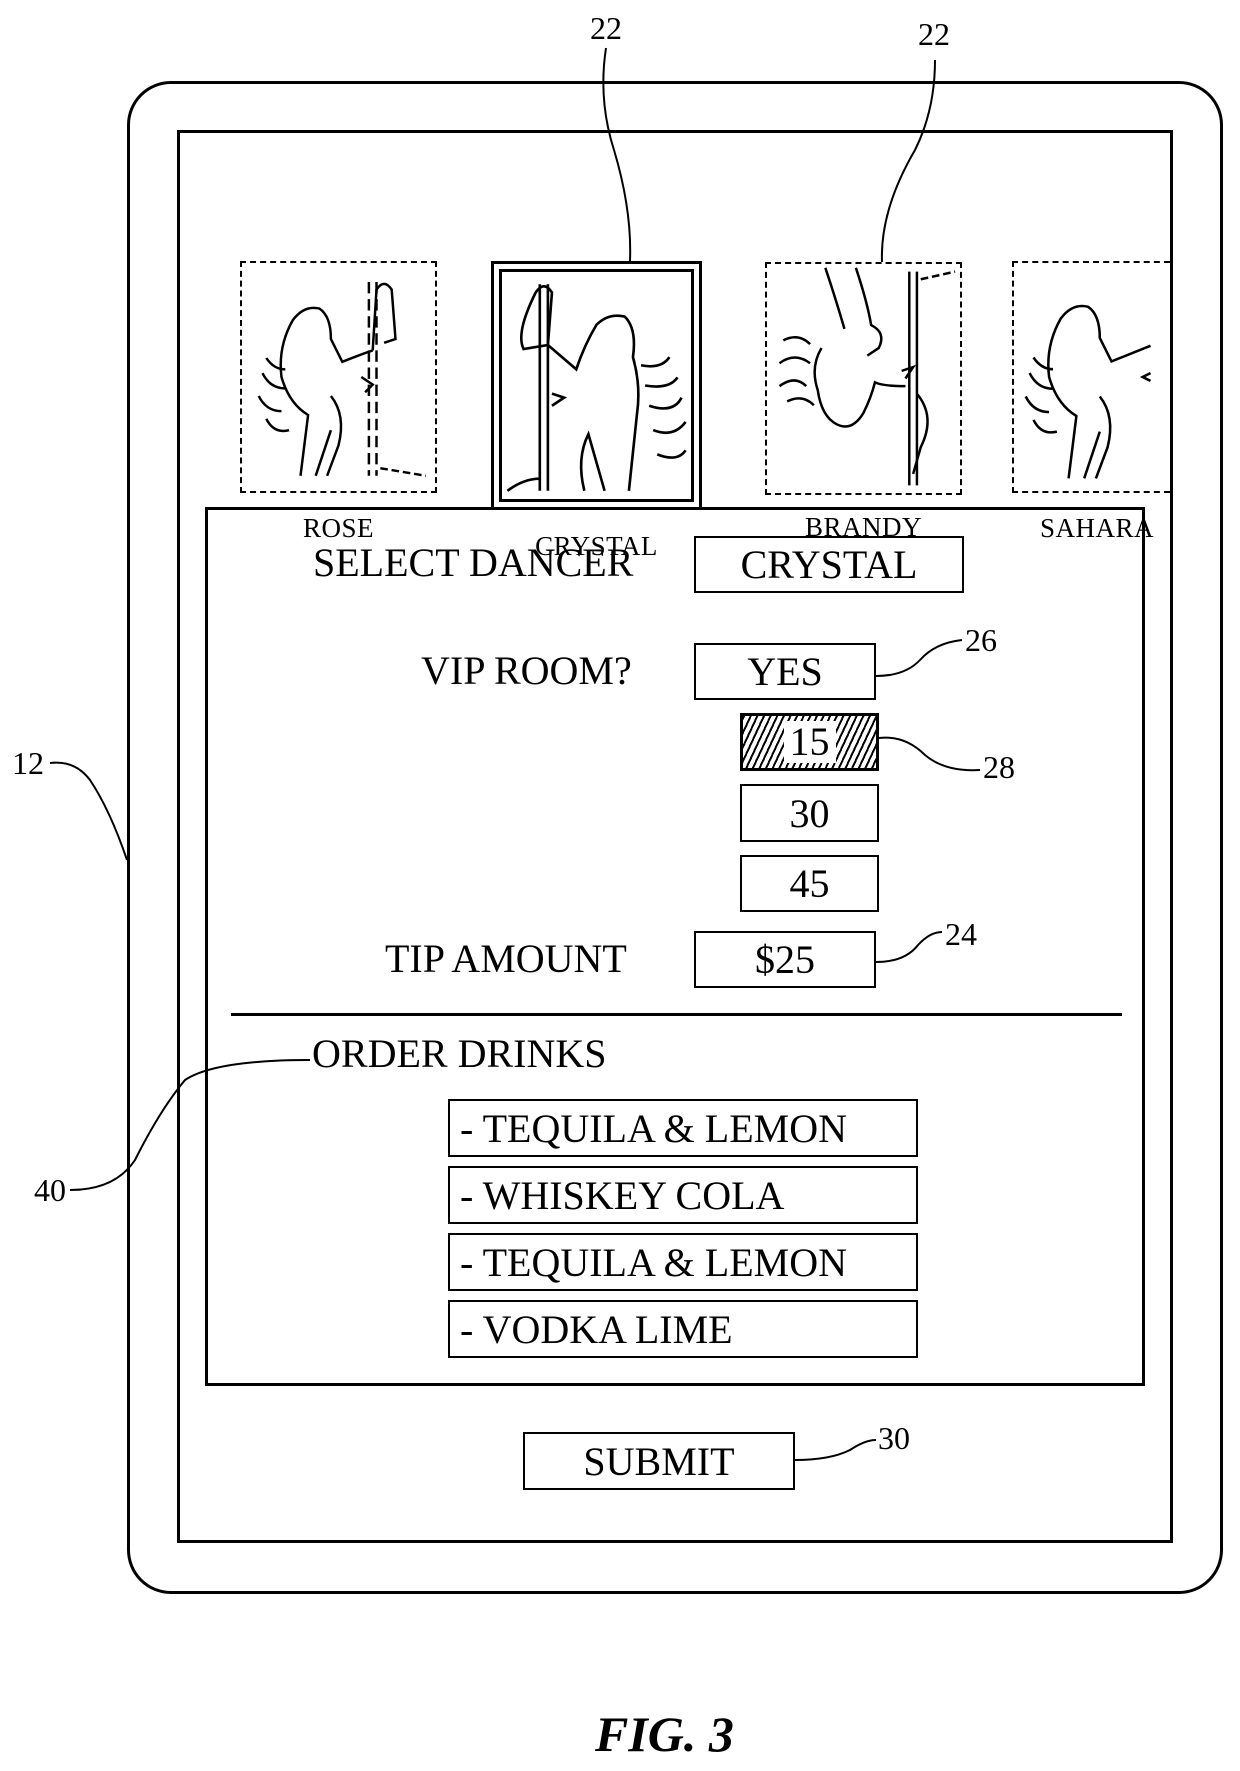 This screenshot has width=1240, height=1771. I want to click on duration-option-15: 15, so click(809, 742).